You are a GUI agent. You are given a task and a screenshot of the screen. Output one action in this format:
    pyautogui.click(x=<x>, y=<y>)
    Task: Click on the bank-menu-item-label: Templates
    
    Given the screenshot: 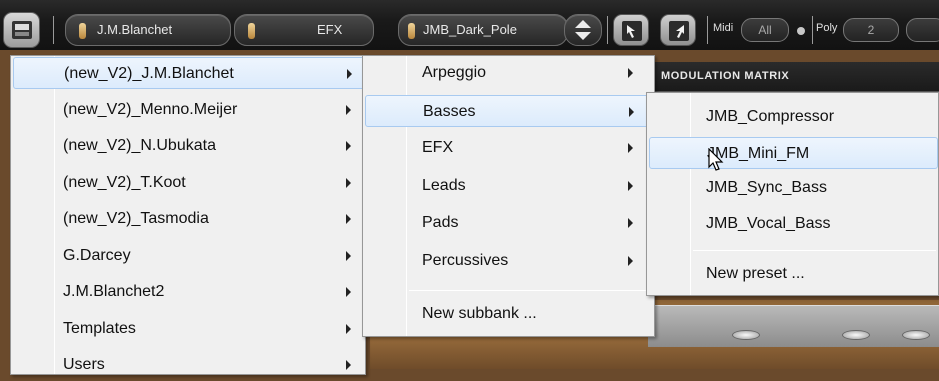 What is the action you would take?
    pyautogui.click(x=99, y=328)
    